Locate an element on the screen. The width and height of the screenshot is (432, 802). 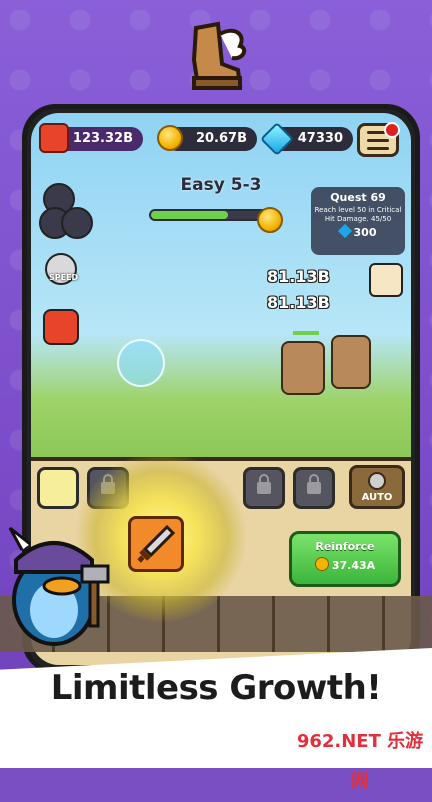
reward-gem-icon is located at coordinates (344, 231).